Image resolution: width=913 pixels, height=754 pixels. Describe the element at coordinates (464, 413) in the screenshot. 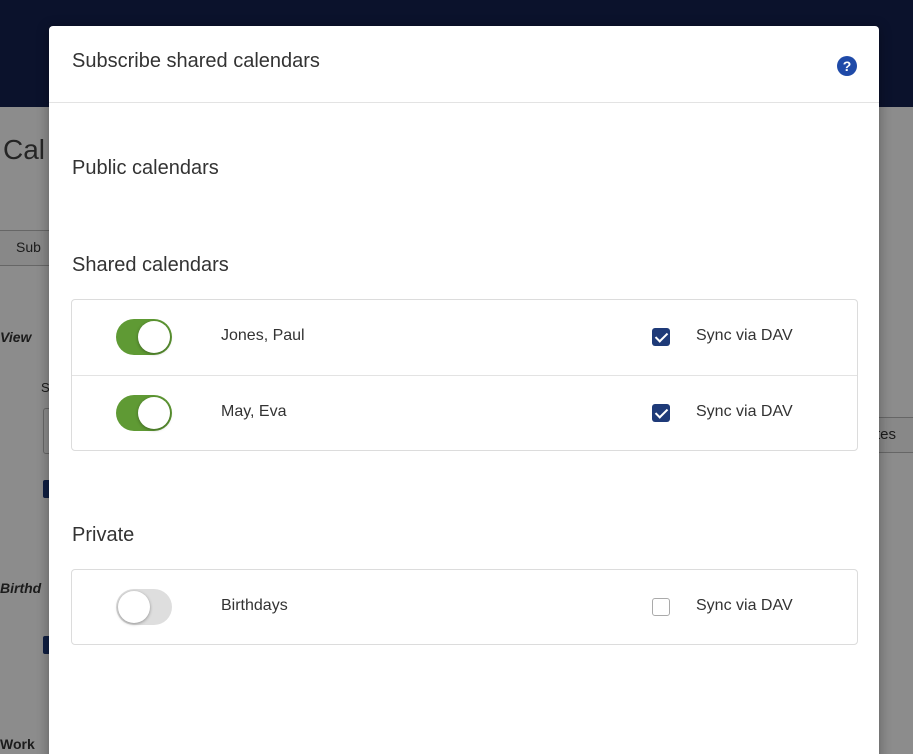

I see `list-item: May, Eva Sync via DAV` at that location.